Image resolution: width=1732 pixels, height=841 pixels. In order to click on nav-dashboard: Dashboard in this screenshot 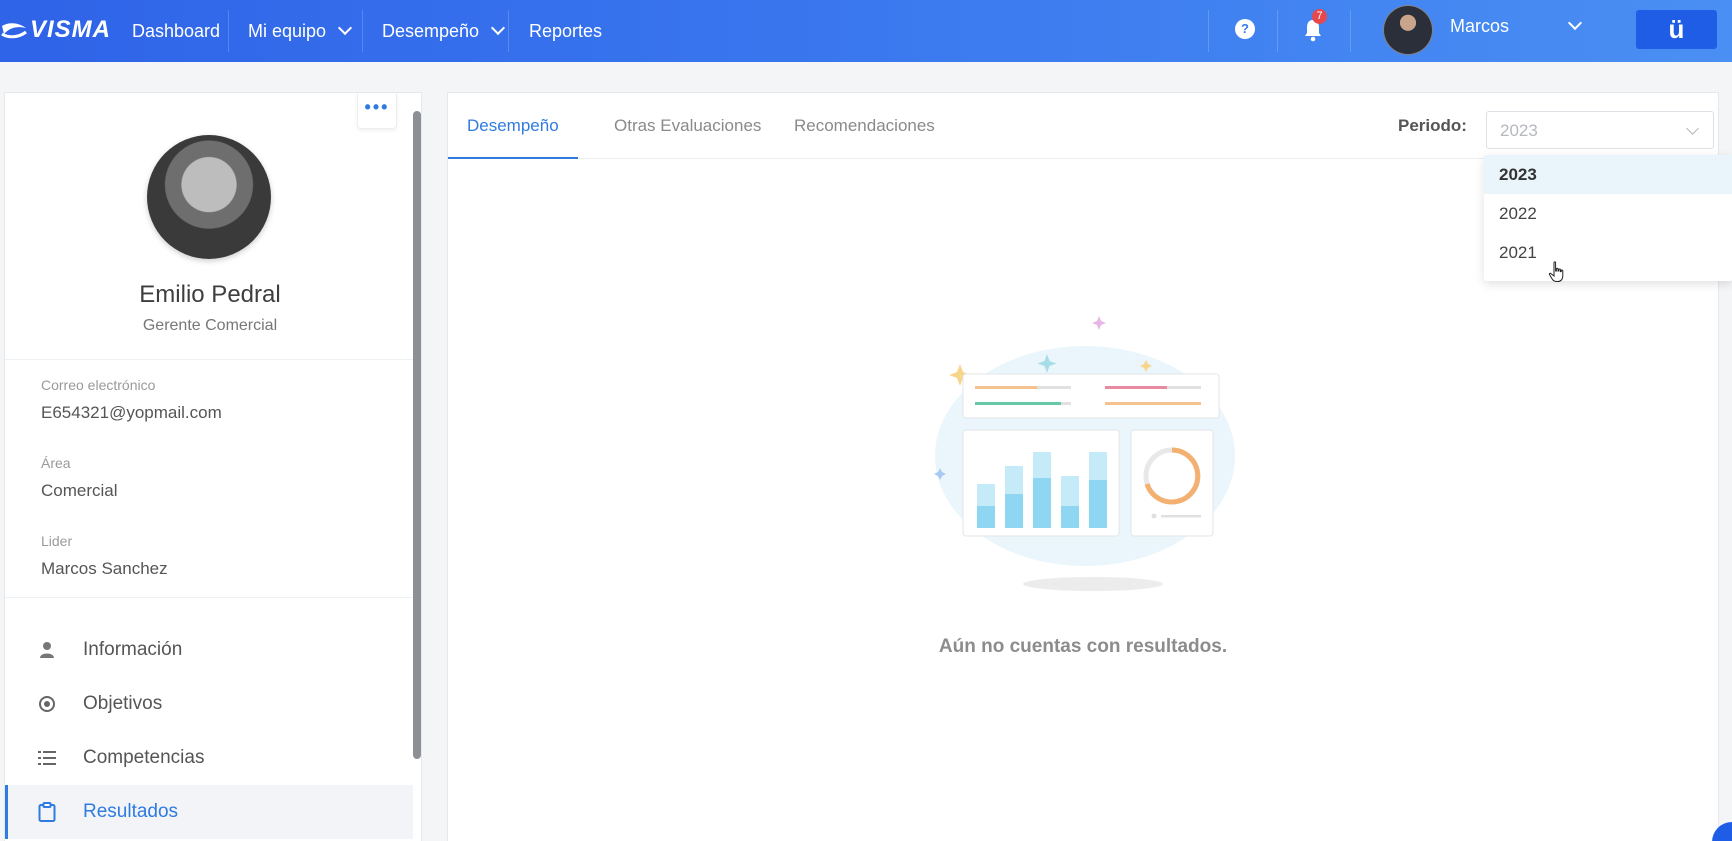, I will do `click(176, 31)`.